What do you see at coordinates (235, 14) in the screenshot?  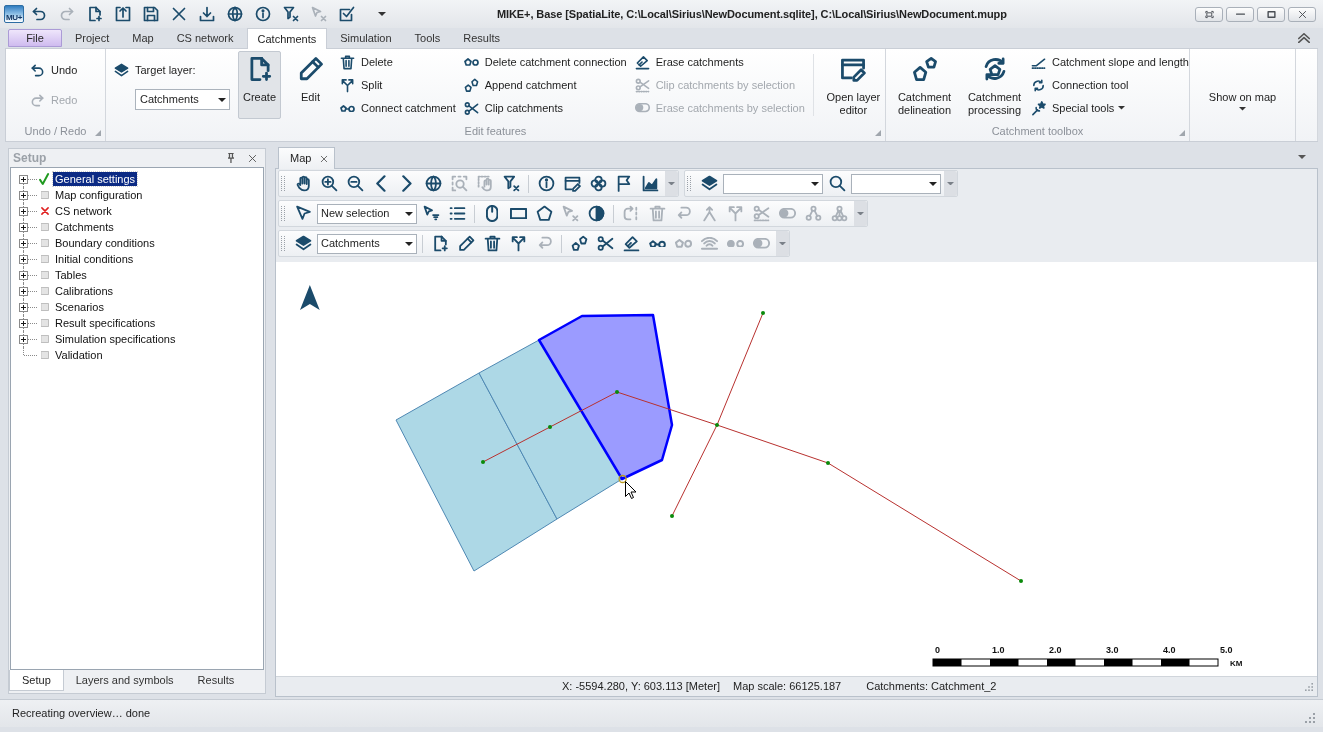 I see `globe-icon` at bounding box center [235, 14].